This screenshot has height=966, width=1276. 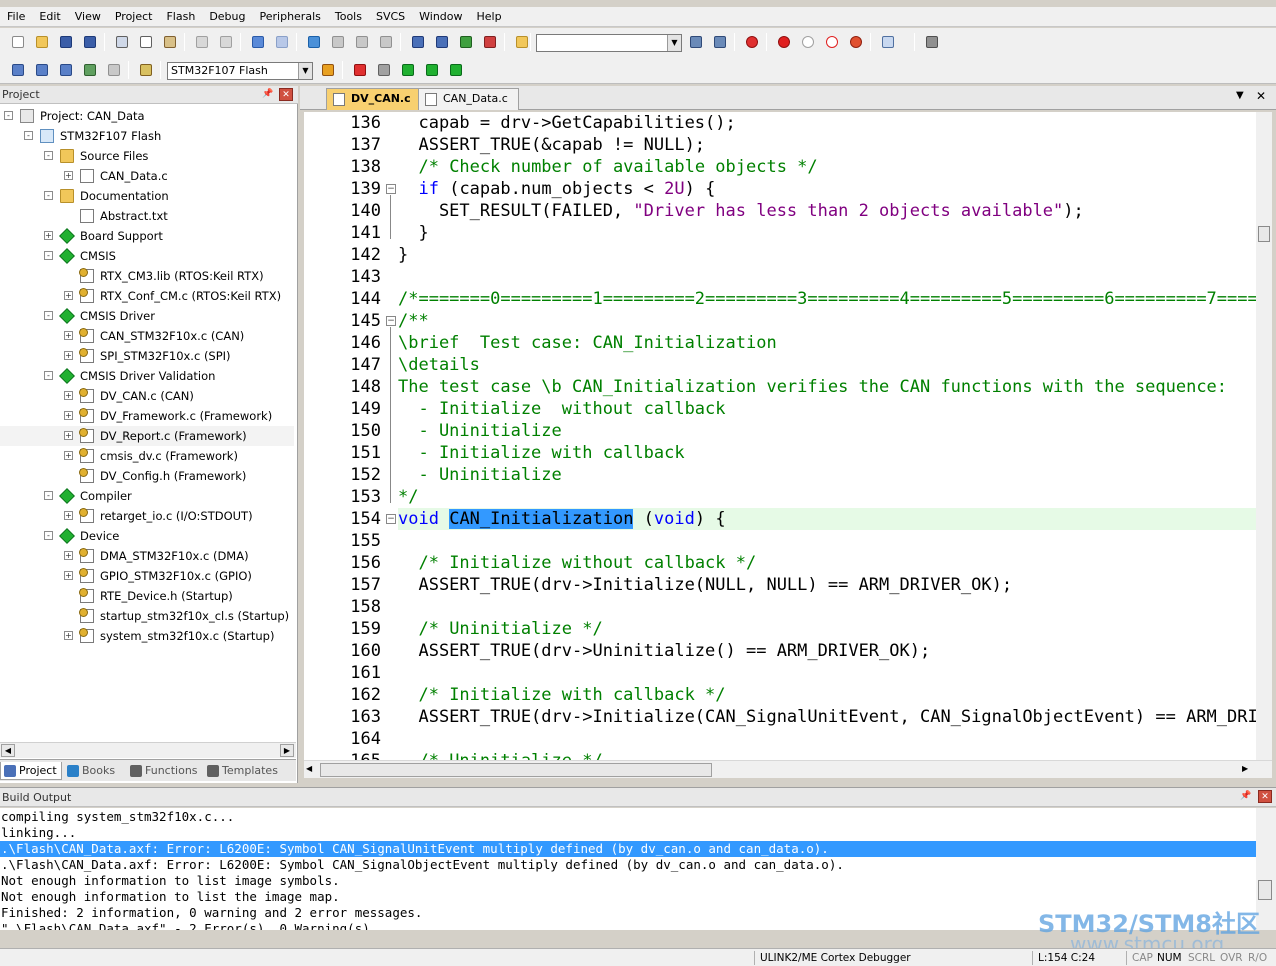 What do you see at coordinates (42, 42) in the screenshot?
I see `open-folder-icon` at bounding box center [42, 42].